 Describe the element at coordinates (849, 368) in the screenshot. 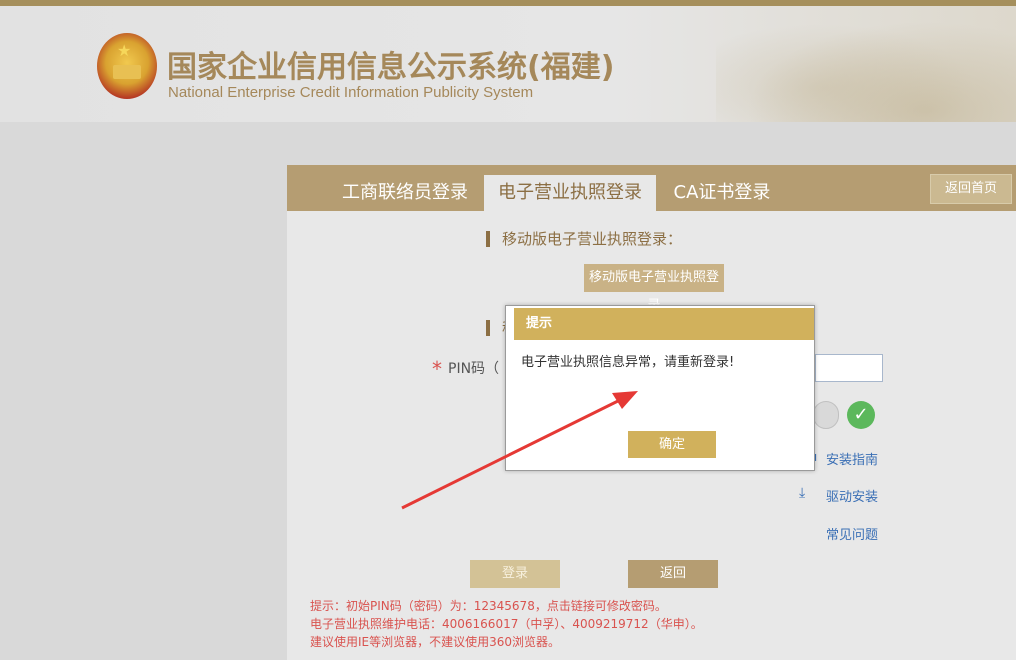

I see `pin-input` at that location.